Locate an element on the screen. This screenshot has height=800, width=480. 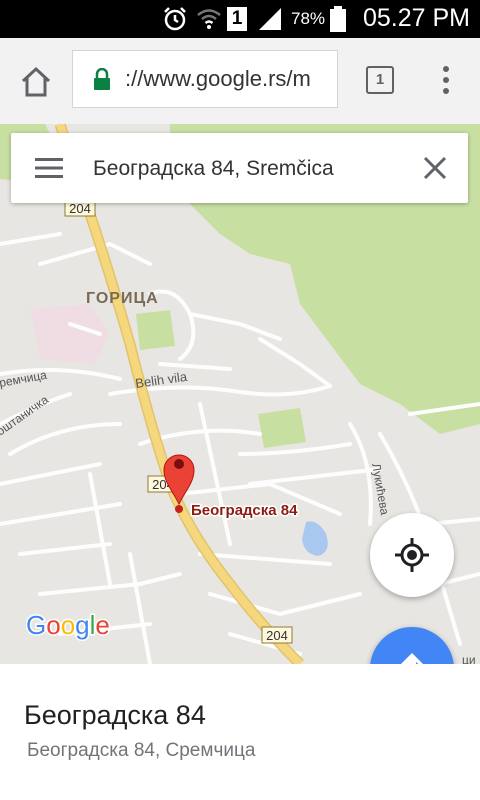
url-field: ://www.google.rs/m is located at coordinates (205, 79).